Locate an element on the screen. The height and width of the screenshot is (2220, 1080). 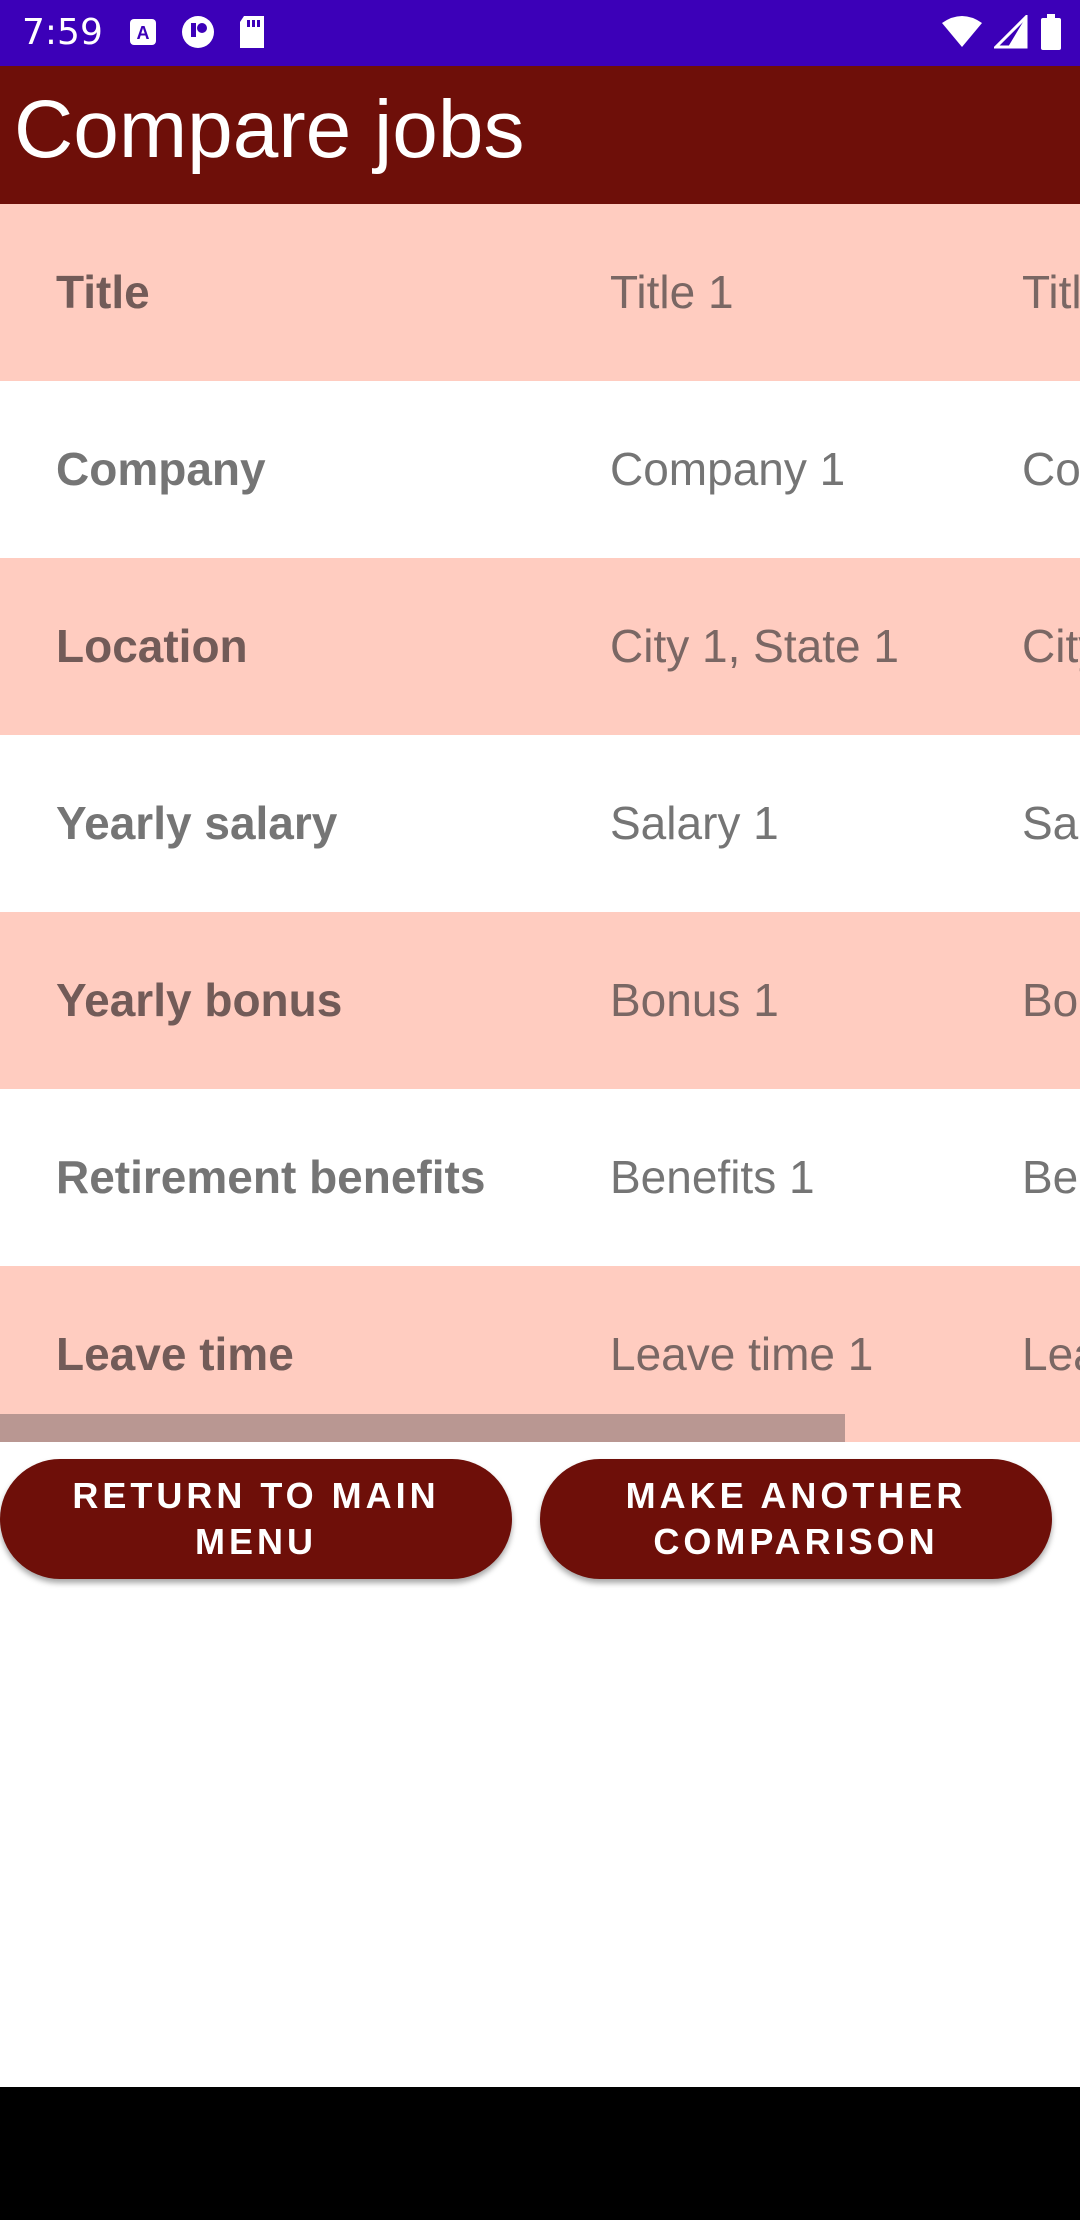
app-bar: Compare jobs is located at coordinates (540, 135).